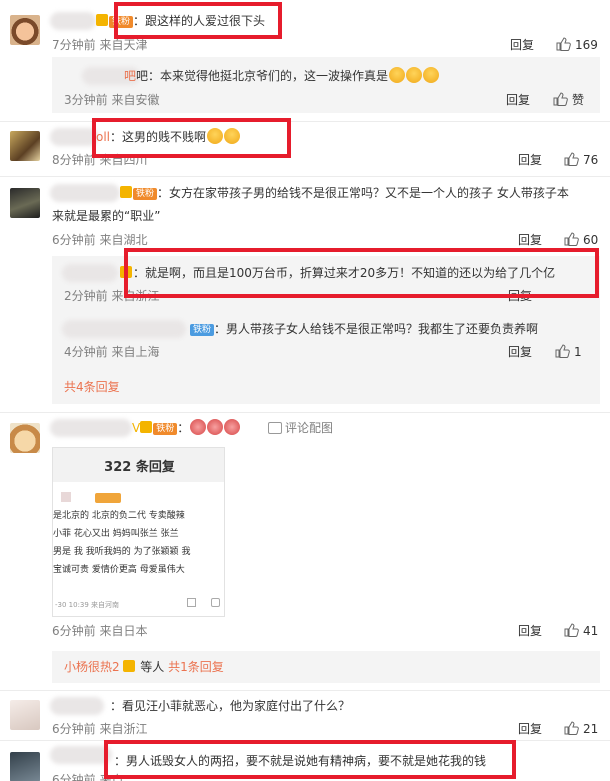 This screenshot has height=781, width=610. What do you see at coordinates (112, 352) in the screenshot?
I see `reply-meta: 4分钟前 来自上海` at bounding box center [112, 352].